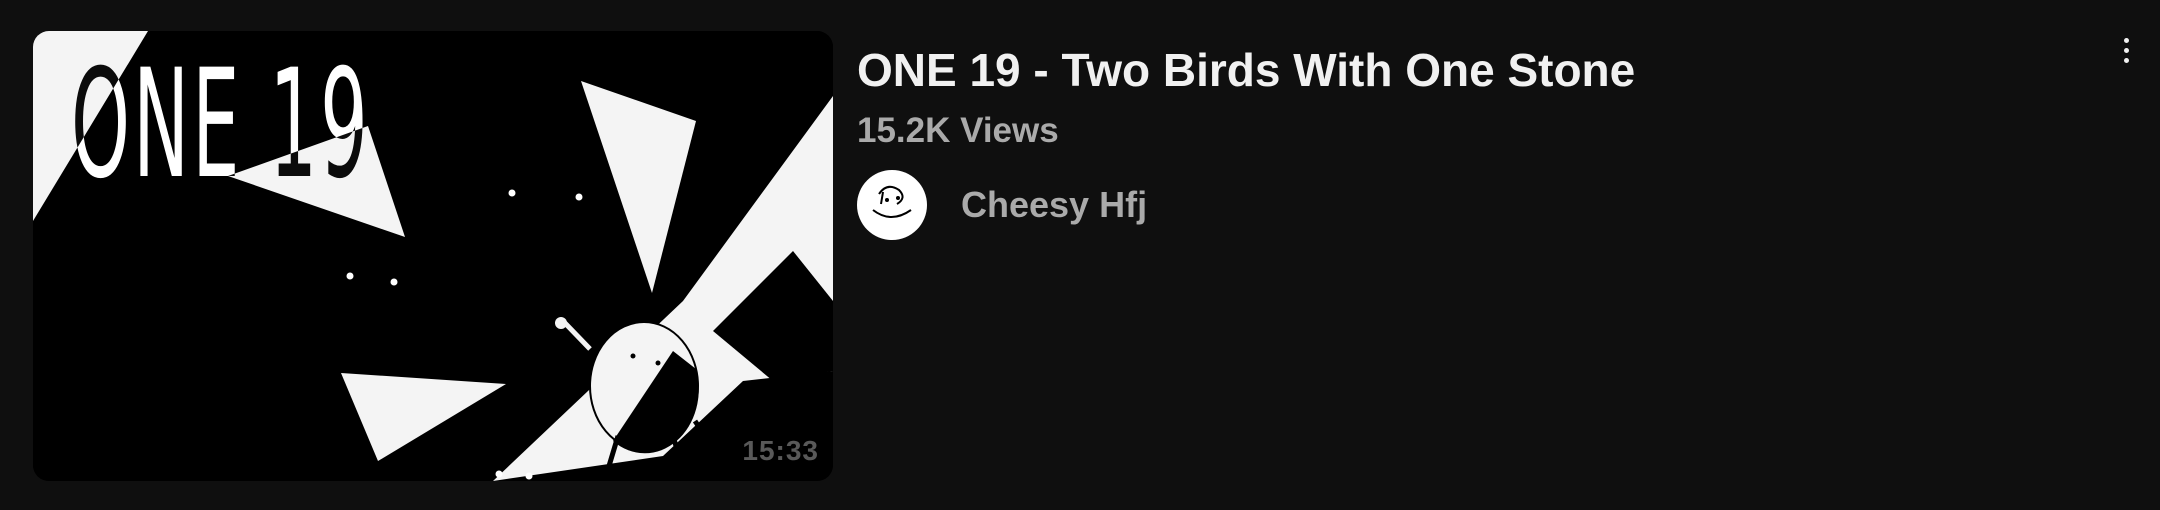 Image resolution: width=2160 pixels, height=510 pixels. I want to click on channel-avatar, so click(892, 205).